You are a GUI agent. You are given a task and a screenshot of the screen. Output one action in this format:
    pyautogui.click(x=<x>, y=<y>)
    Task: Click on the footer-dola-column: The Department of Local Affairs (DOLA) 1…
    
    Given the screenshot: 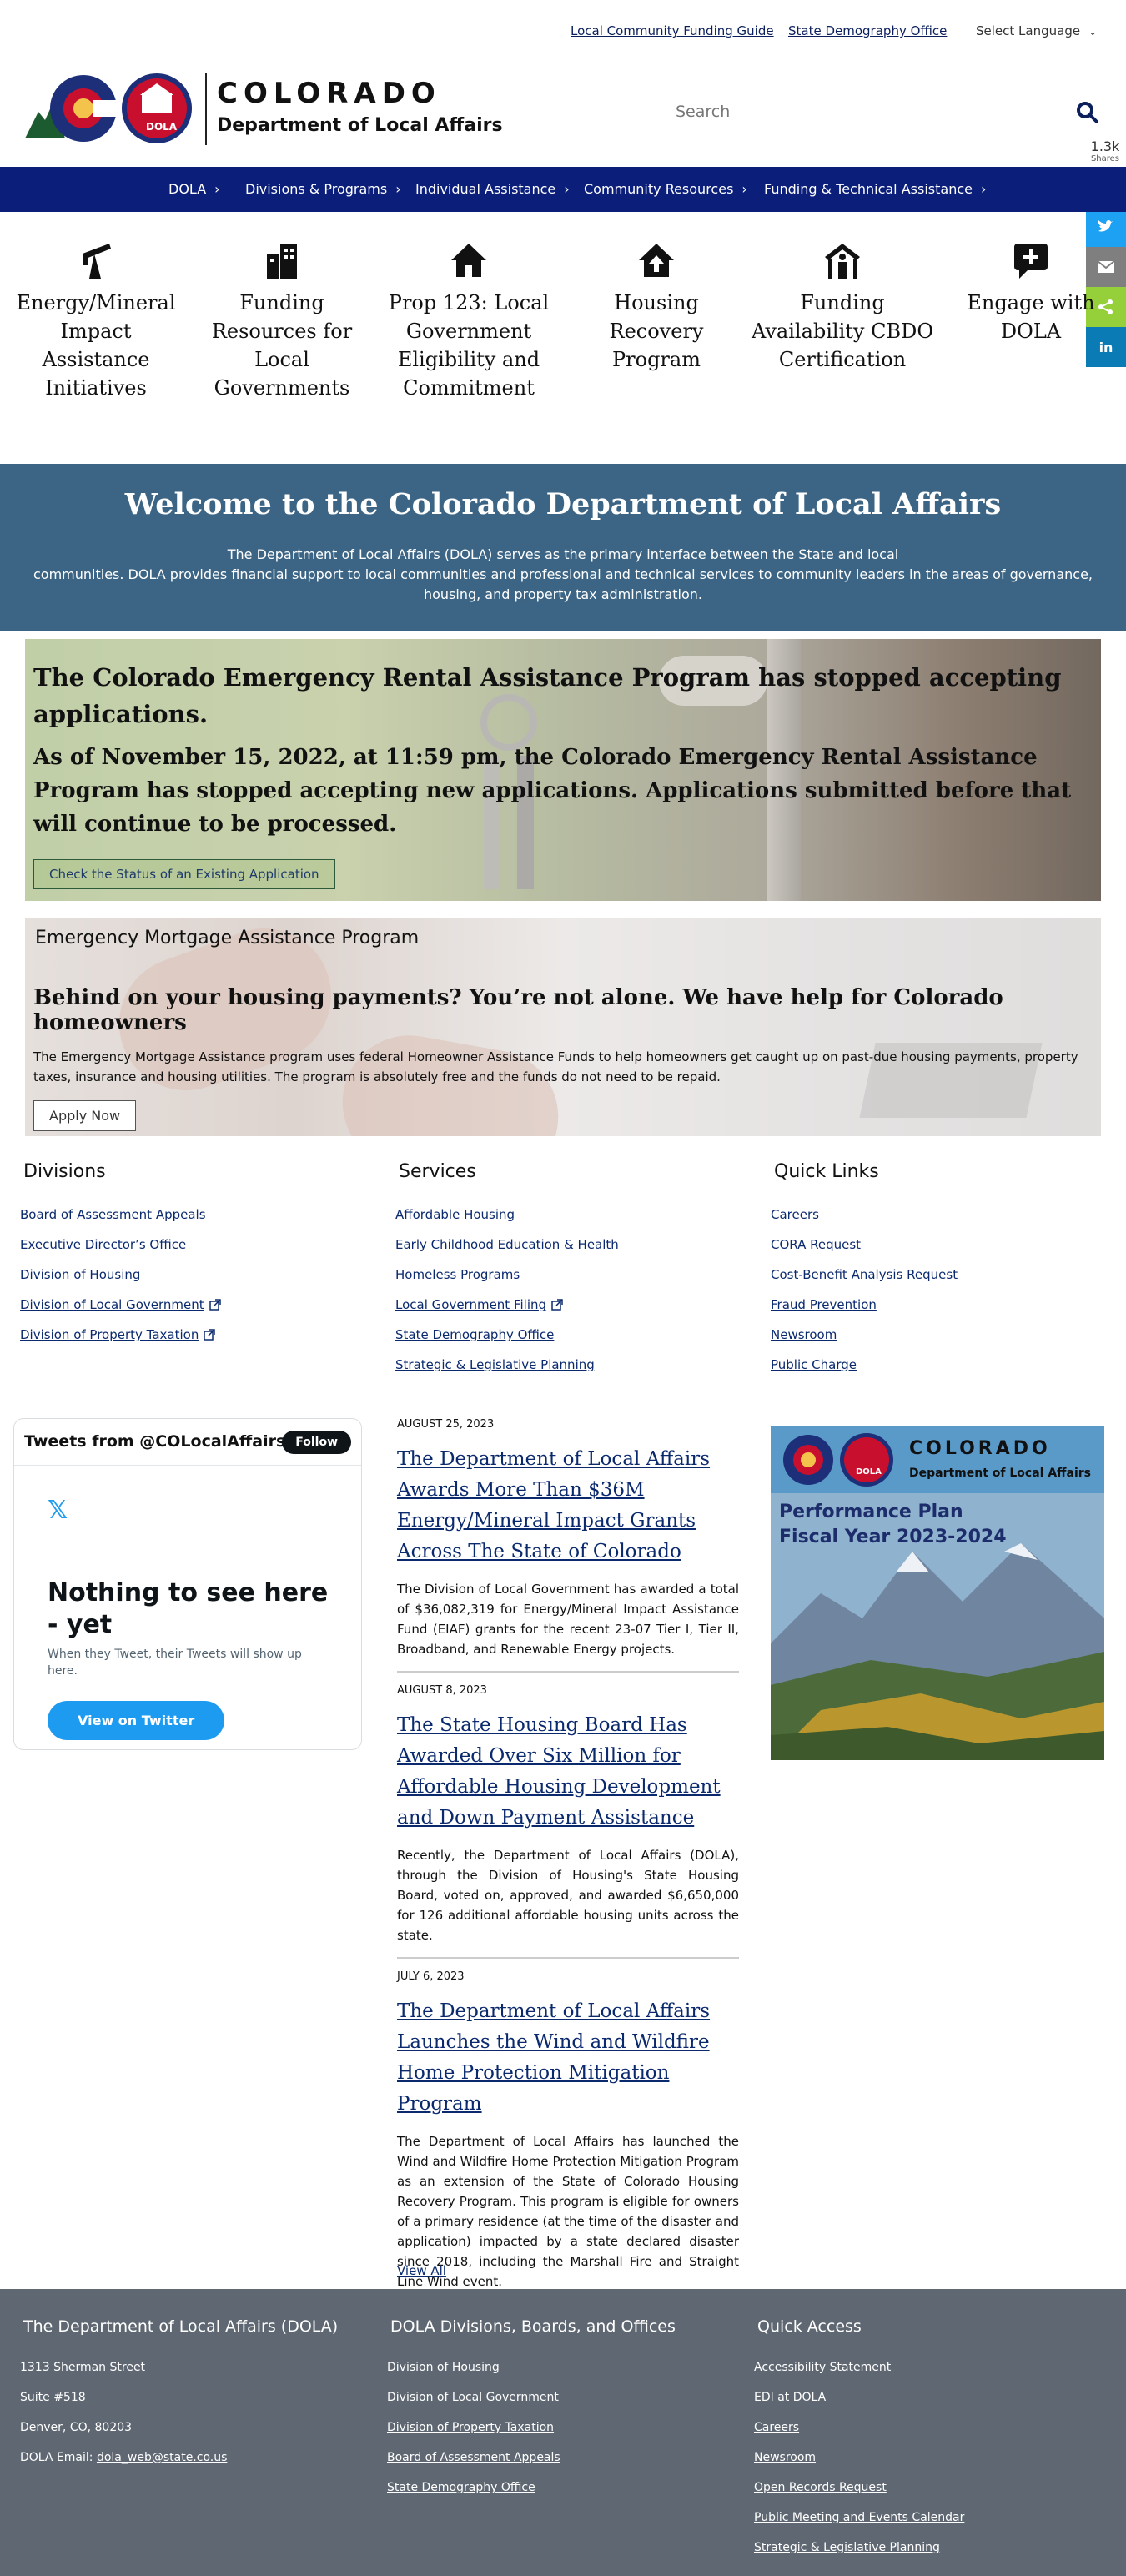 What is the action you would take?
    pyautogui.click(x=195, y=2399)
    